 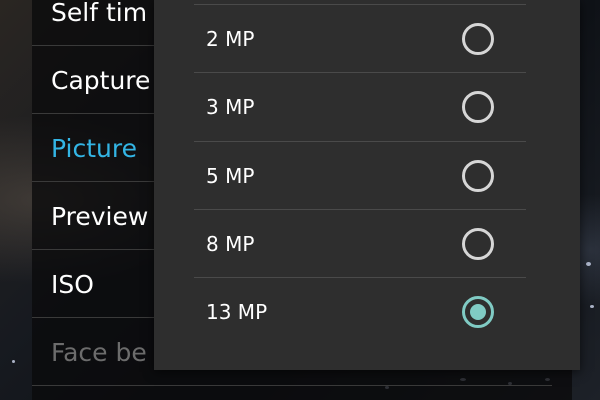 I want to click on settings-item-label: Capture, so click(x=101, y=80).